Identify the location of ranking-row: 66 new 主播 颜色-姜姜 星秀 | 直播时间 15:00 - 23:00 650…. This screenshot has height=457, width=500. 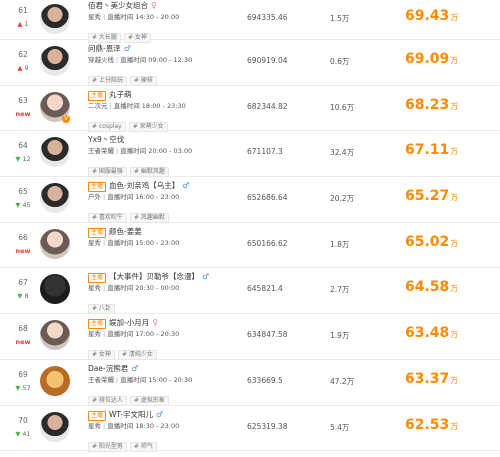
(250, 246).